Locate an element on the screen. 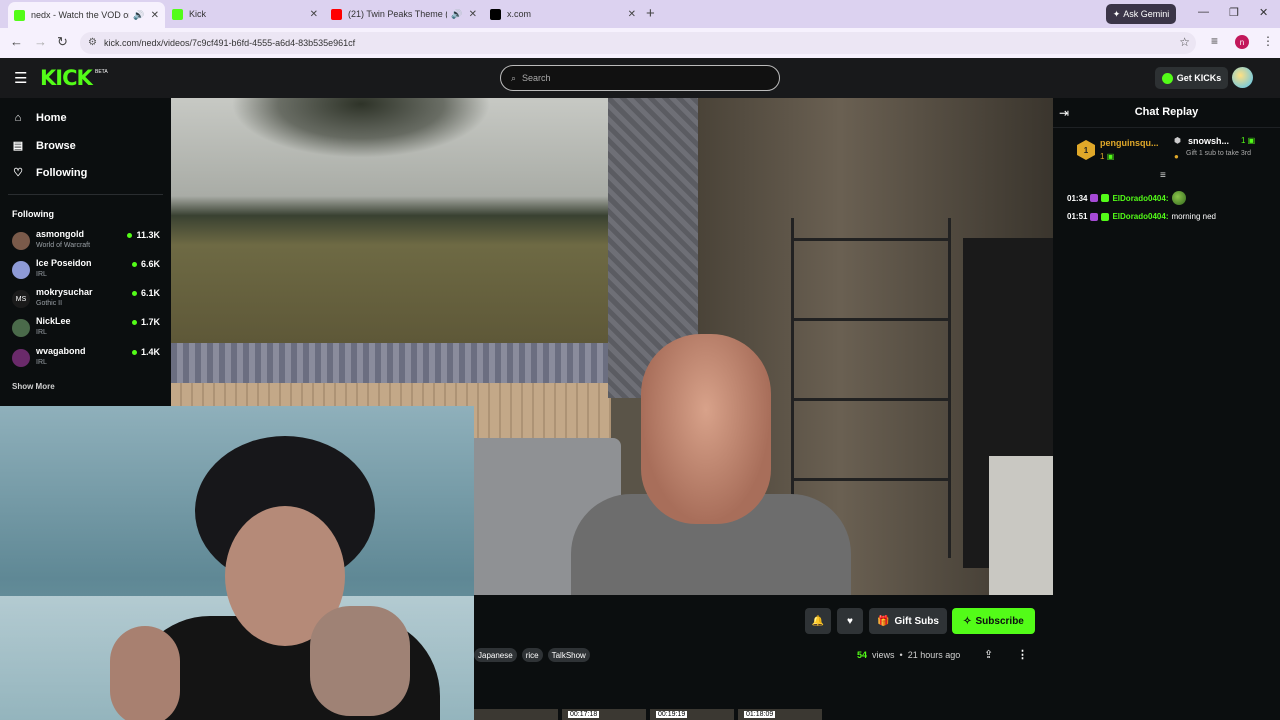 This screenshot has height=720, width=1280. channel-name: Ice Poseidon is located at coordinates (64, 263).